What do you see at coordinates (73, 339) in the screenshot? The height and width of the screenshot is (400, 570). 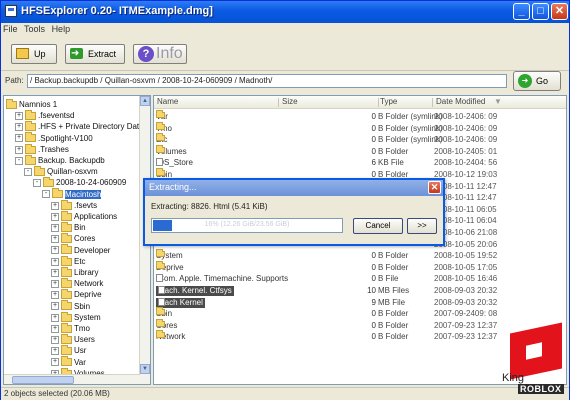 I see `tree-item: + Users` at bounding box center [73, 339].